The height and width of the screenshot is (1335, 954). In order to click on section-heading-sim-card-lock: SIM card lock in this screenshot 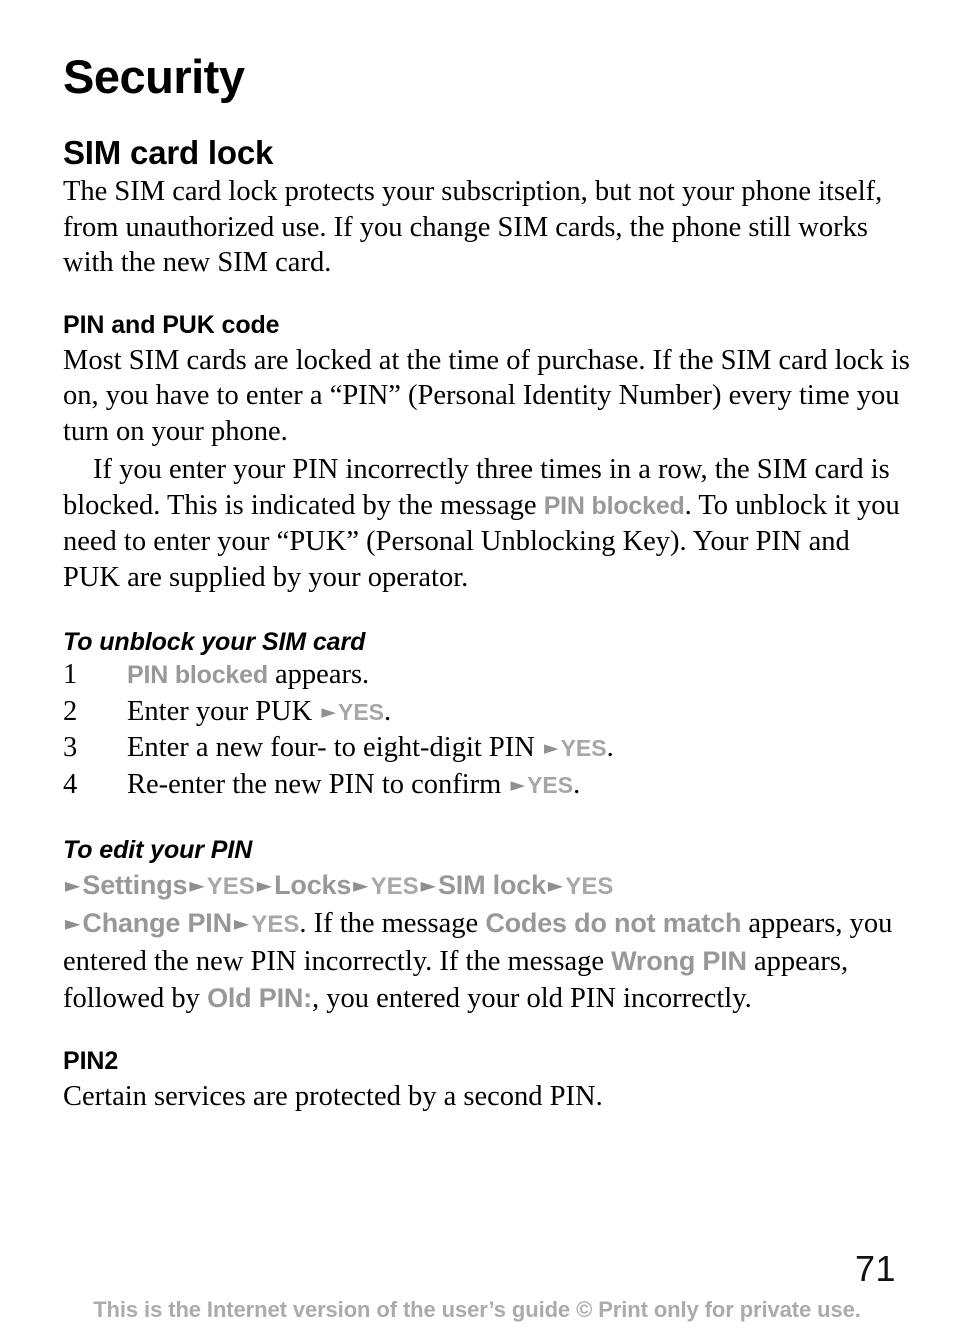, I will do `click(168, 152)`.